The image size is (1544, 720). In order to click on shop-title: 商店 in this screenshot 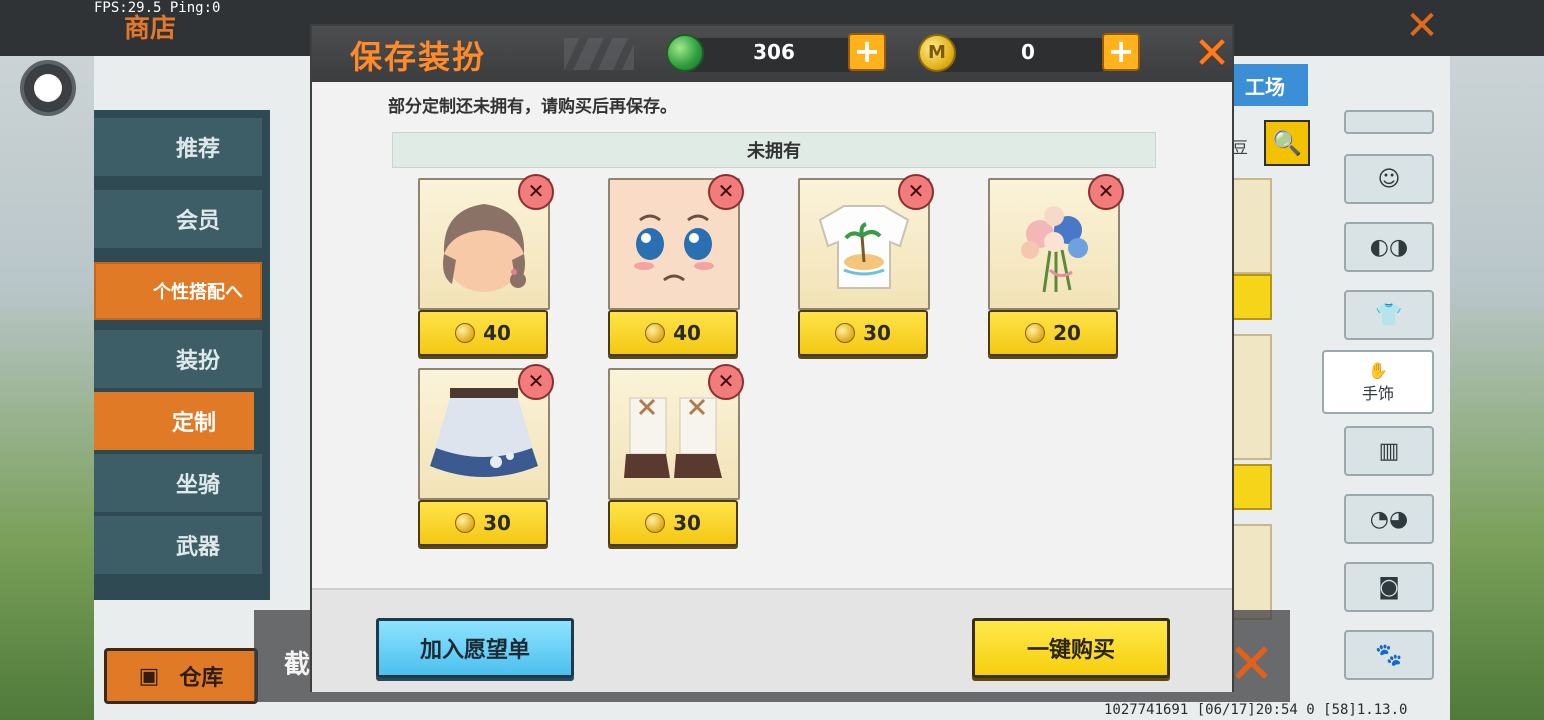, I will do `click(150, 29)`.